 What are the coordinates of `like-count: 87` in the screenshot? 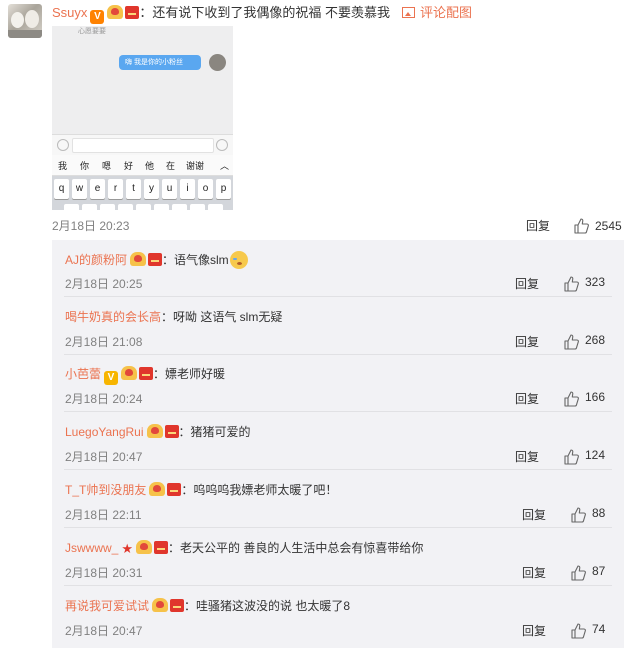 It's located at (599, 571).